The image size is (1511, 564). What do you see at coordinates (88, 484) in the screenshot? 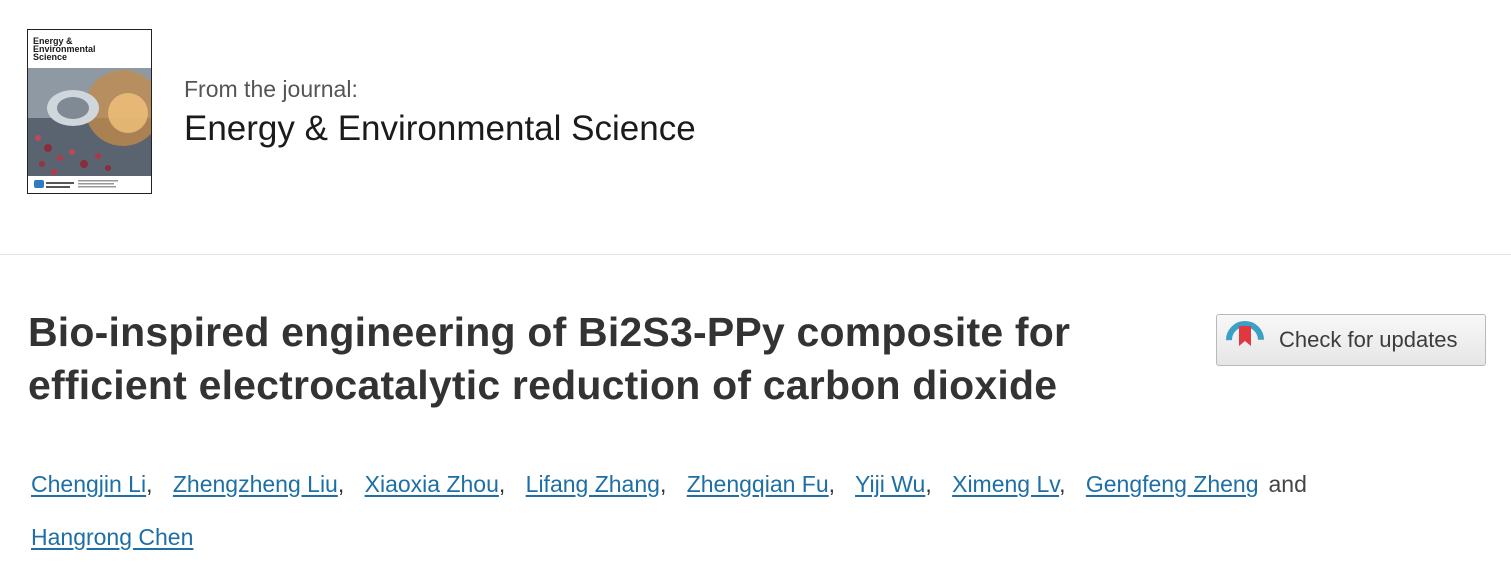
I see `author-link: Chengjin Li` at bounding box center [88, 484].